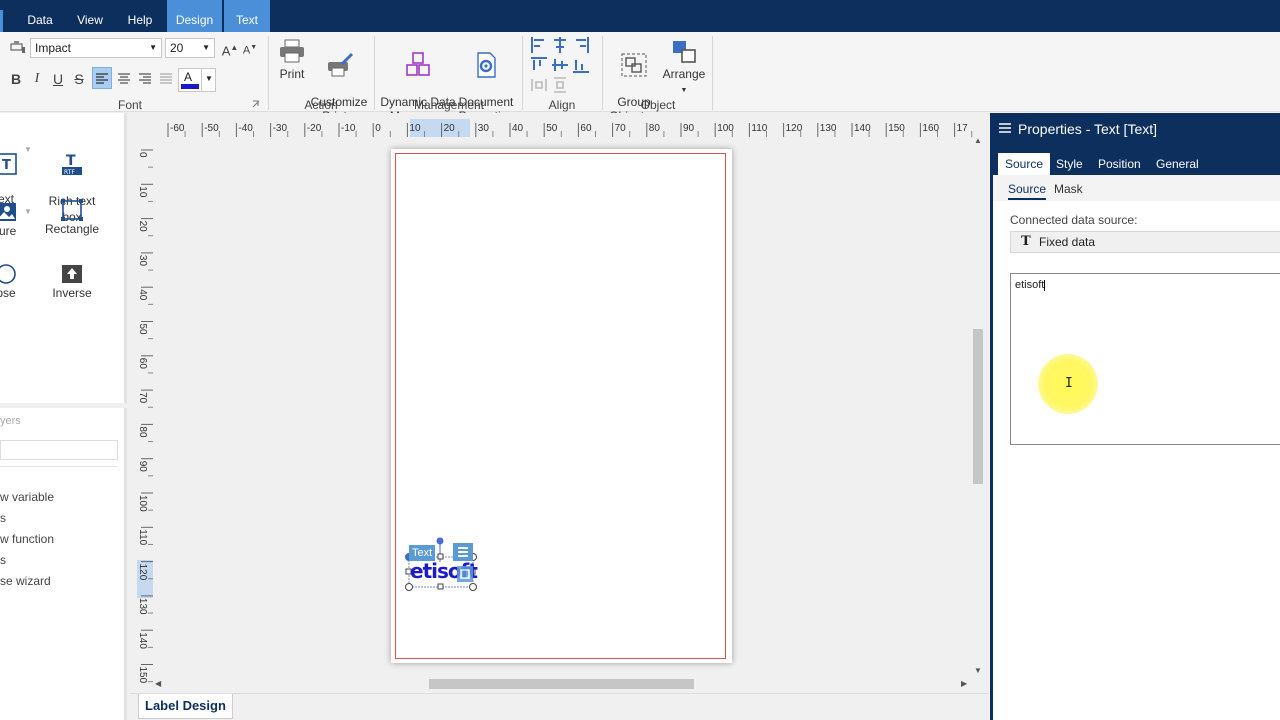 The height and width of the screenshot is (720, 1280). What do you see at coordinates (25, 581) in the screenshot?
I see `database-wizard-item: se wizard` at bounding box center [25, 581].